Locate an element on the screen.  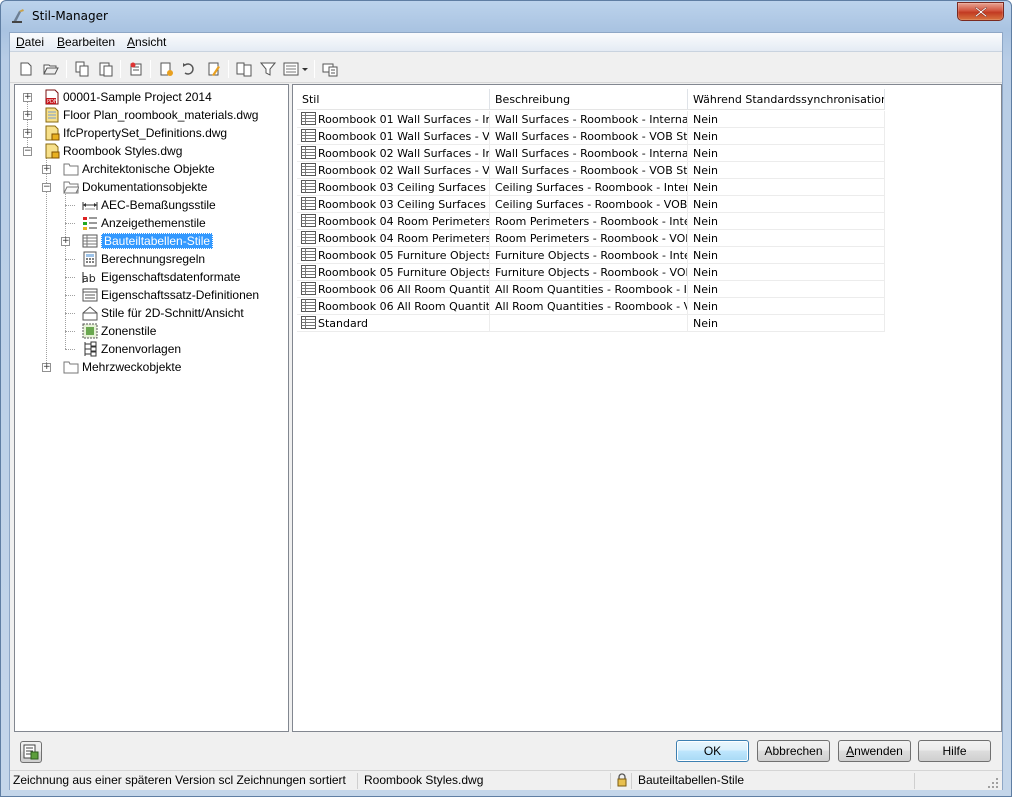
property-set-icon is located at coordinates (90, 295).